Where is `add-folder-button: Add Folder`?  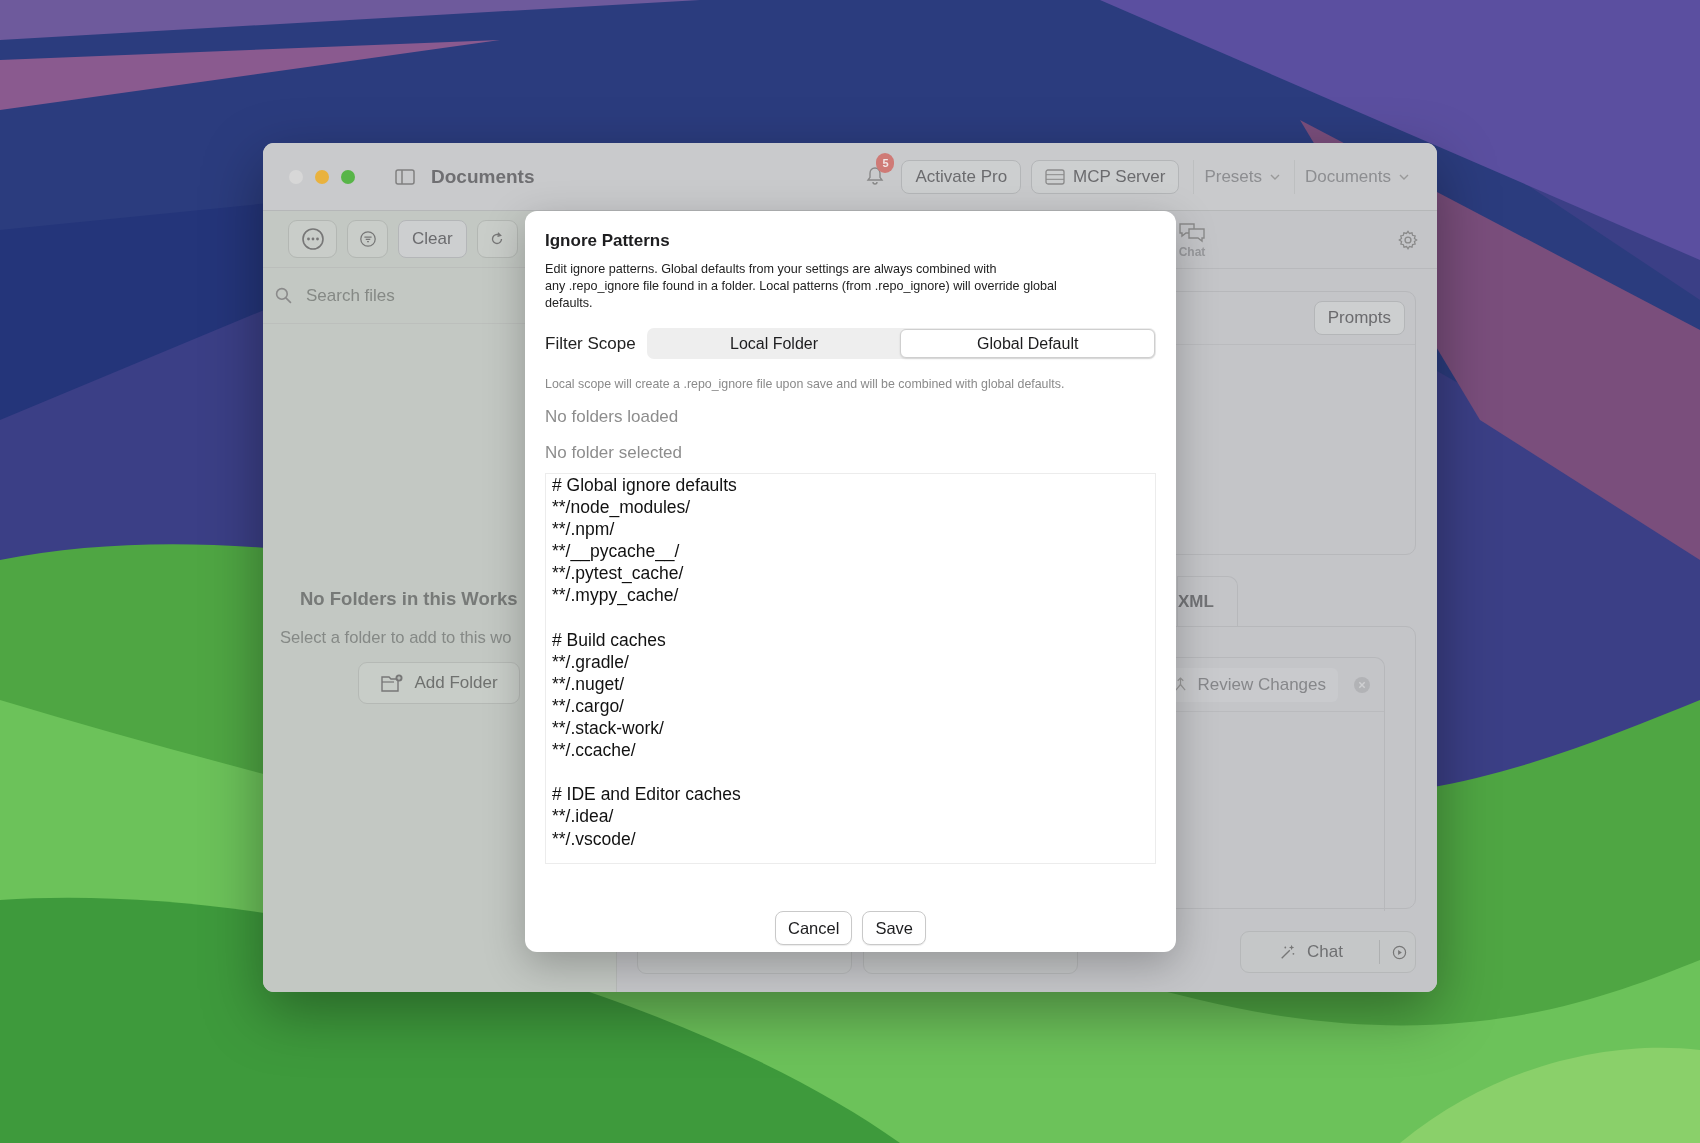
add-folder-button: Add Folder is located at coordinates (439, 683).